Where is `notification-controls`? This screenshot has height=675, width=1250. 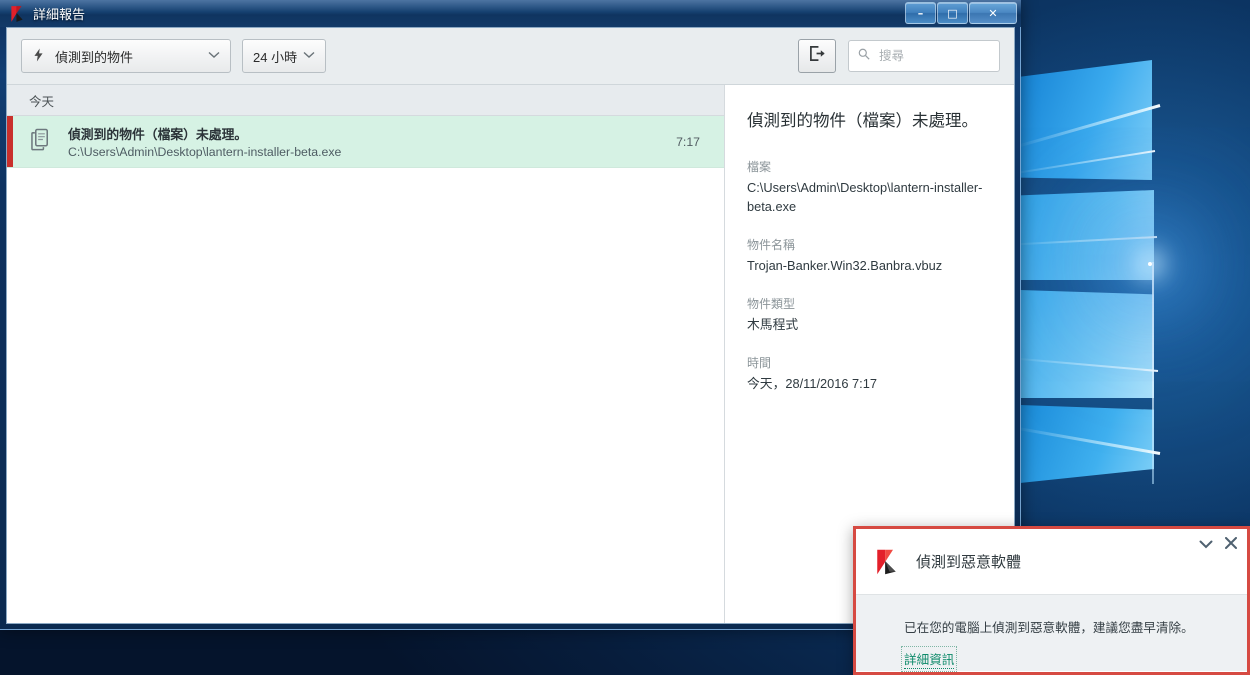 notification-controls is located at coordinates (1218, 544).